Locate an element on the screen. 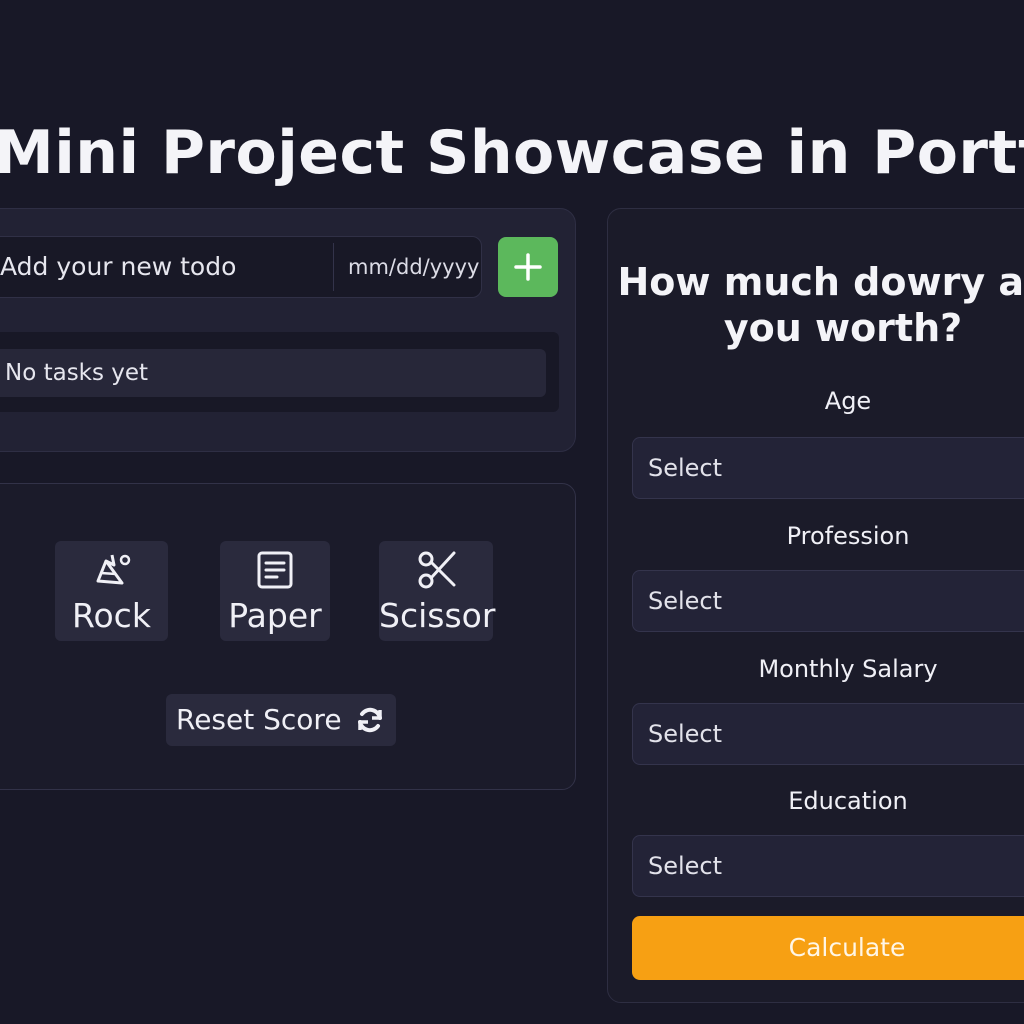 The width and height of the screenshot is (1024, 1024). paper-icon is located at coordinates (275, 570).